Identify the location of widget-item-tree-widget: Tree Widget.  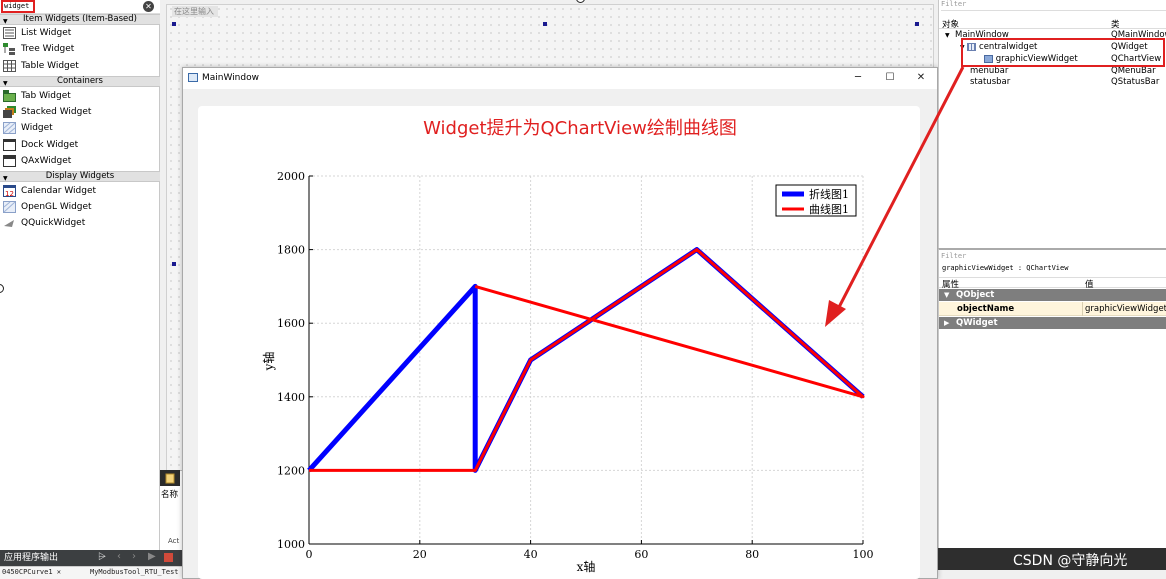
(80, 49).